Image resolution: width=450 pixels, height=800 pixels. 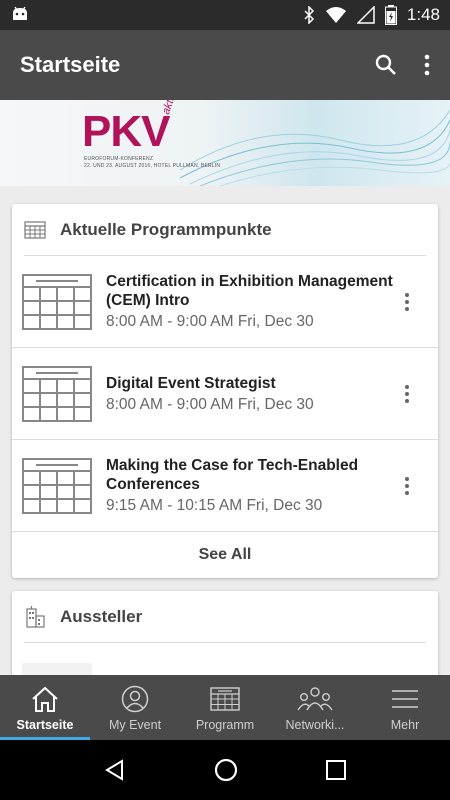 I want to click on system-nav-bar, so click(x=225, y=770).